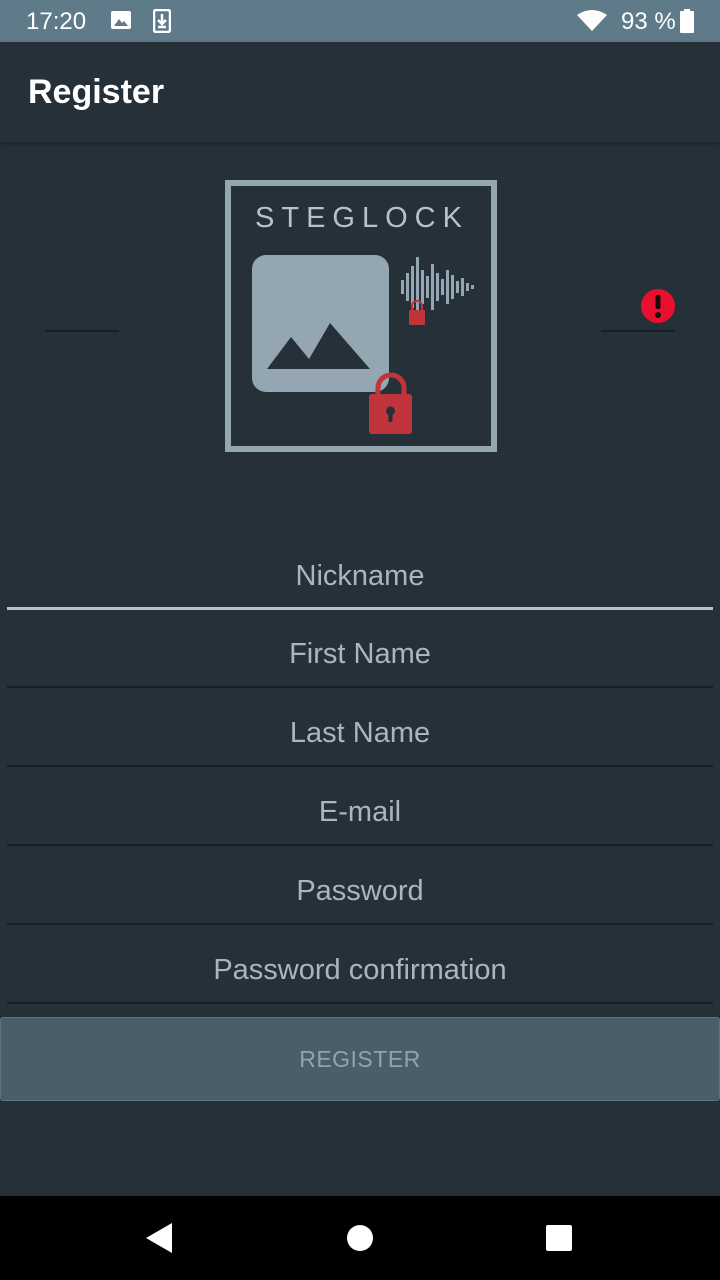  Describe the element at coordinates (648, 21) in the screenshot. I see `battery-percentage: 93 %` at that location.